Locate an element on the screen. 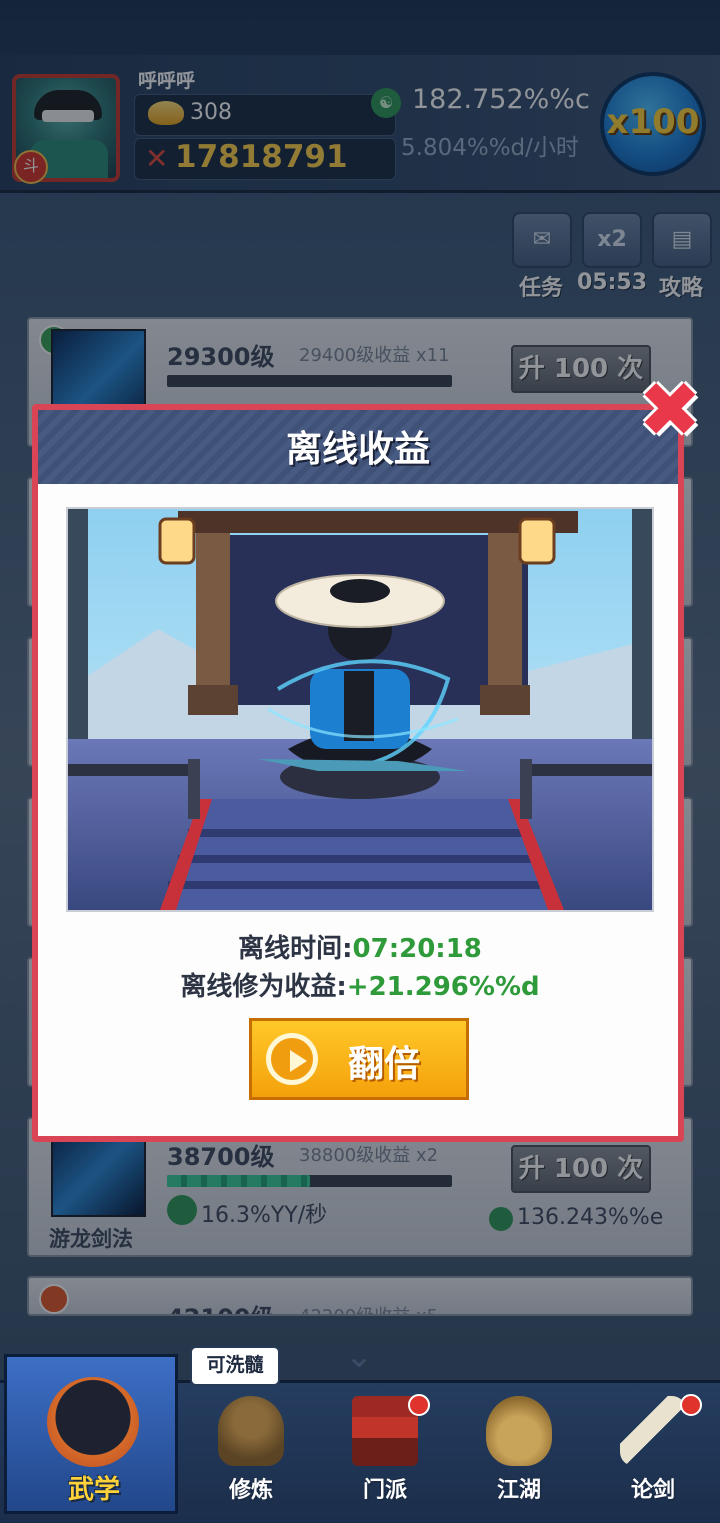 The image size is (720, 1523). meditation-icon is located at coordinates (251, 1431).